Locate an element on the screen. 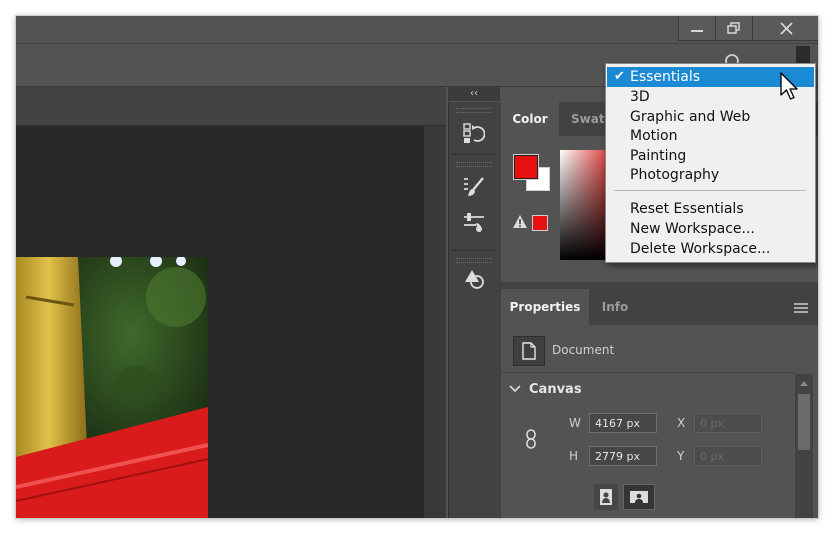 Image resolution: width=834 pixels, height=534 pixels. history-icon is located at coordinates (474, 133).